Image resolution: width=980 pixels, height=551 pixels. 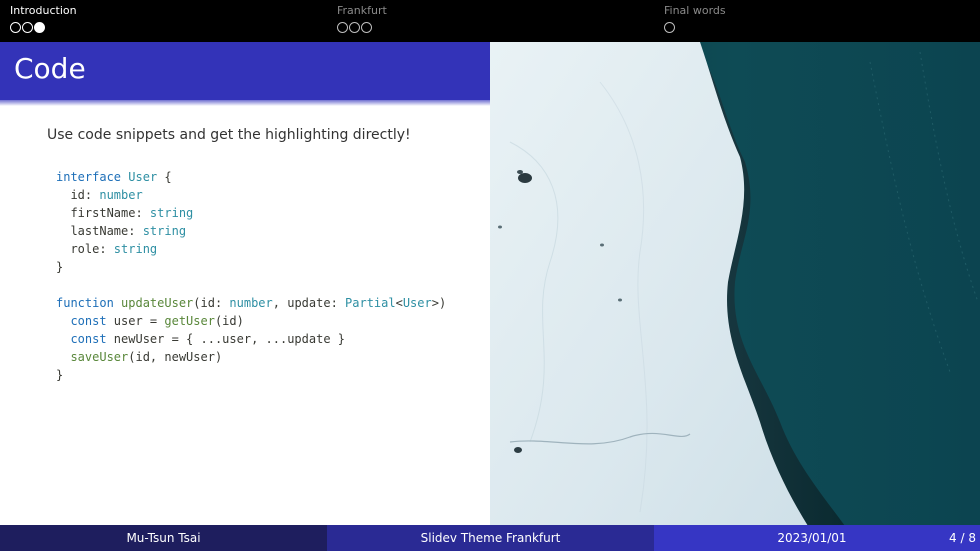 I want to click on code-line: lastName: string, so click(x=121, y=231).